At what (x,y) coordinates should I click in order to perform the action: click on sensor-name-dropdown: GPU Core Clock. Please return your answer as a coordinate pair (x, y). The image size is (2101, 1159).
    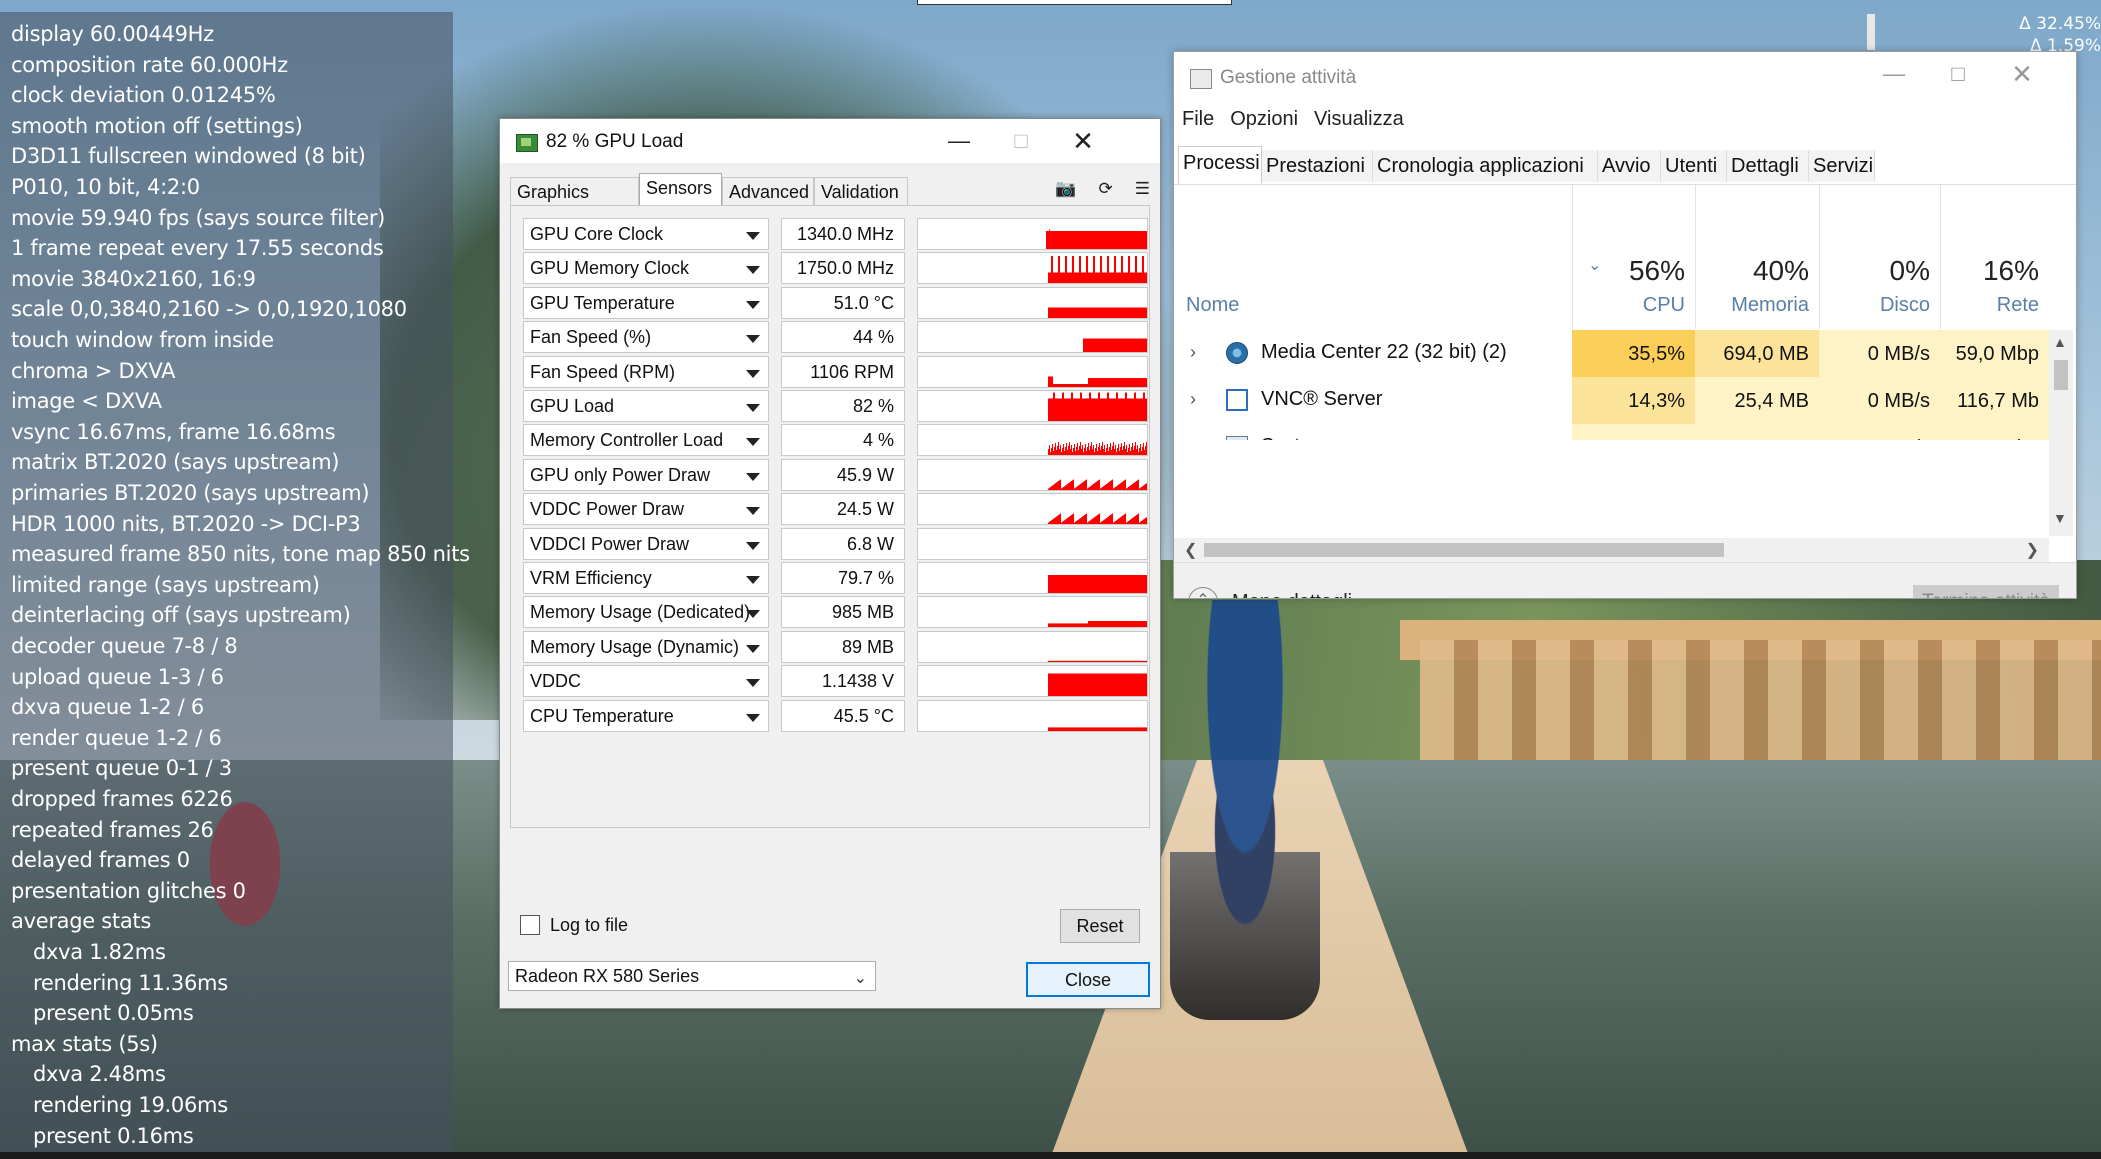
    Looking at the image, I should click on (646, 234).